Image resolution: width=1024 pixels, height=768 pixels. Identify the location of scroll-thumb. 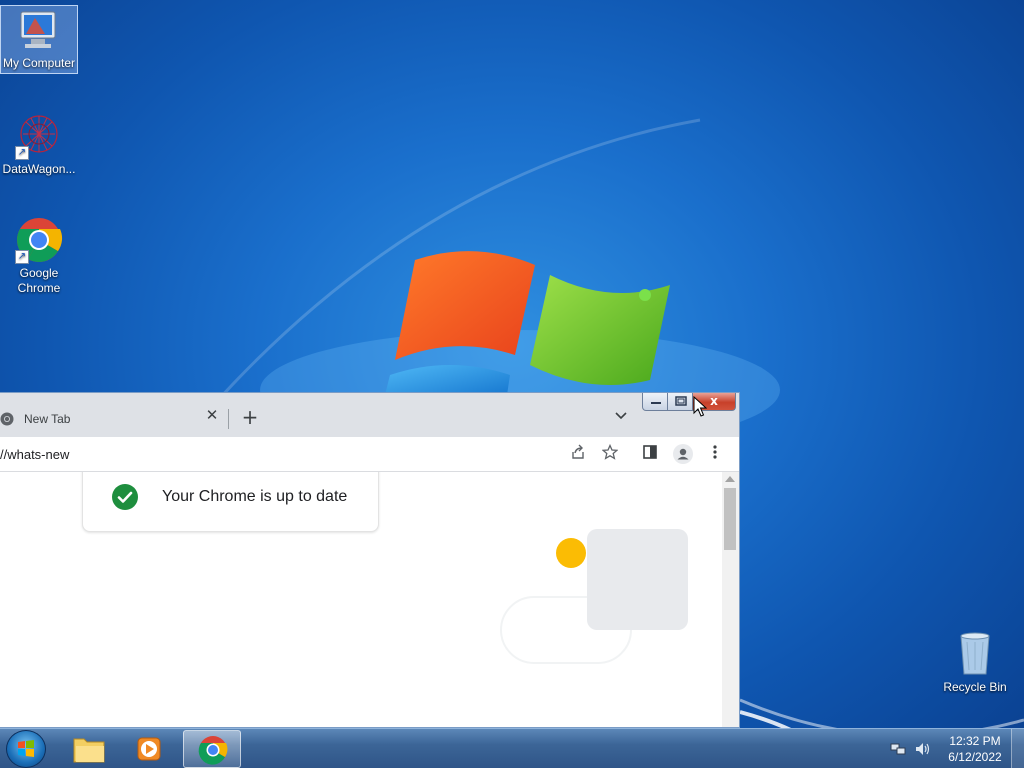
(730, 519).